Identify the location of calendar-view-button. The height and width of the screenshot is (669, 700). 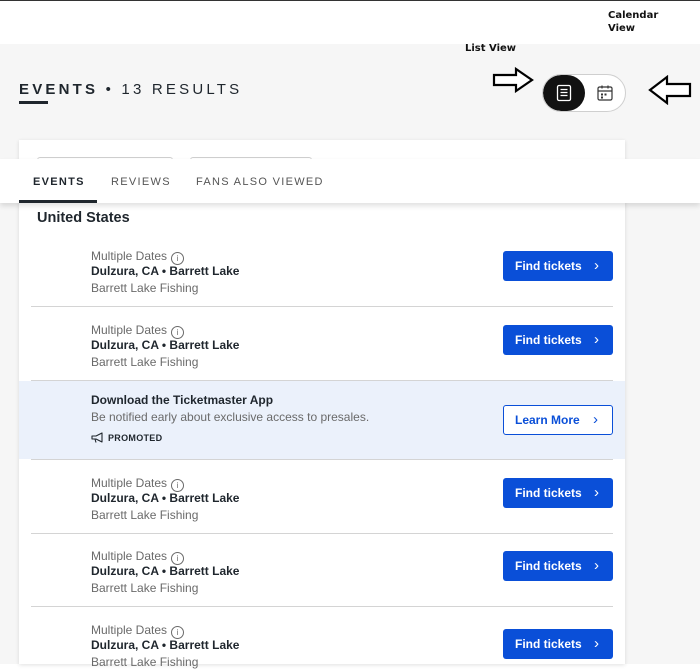
(605, 93).